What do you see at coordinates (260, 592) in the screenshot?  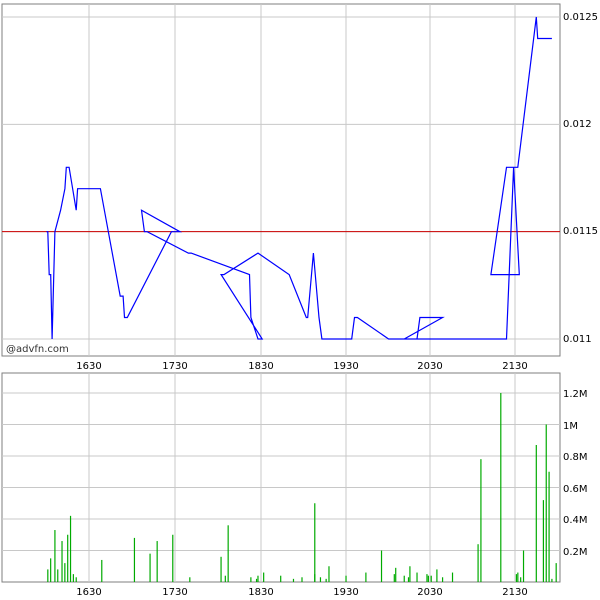 I see `volume-x-tick-label: 1830` at bounding box center [260, 592].